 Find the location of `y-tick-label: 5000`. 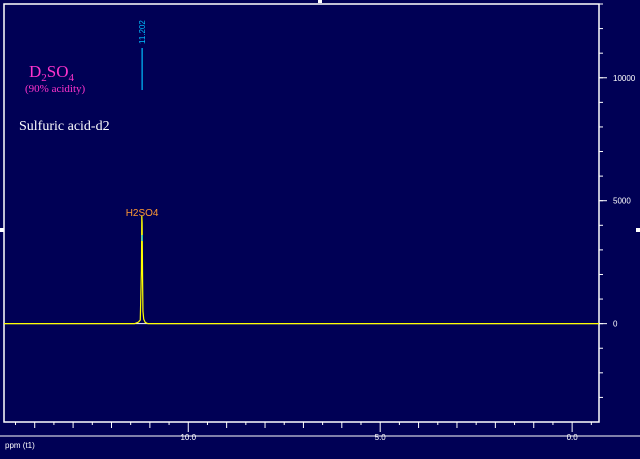

y-tick-label: 5000 is located at coordinates (622, 201).